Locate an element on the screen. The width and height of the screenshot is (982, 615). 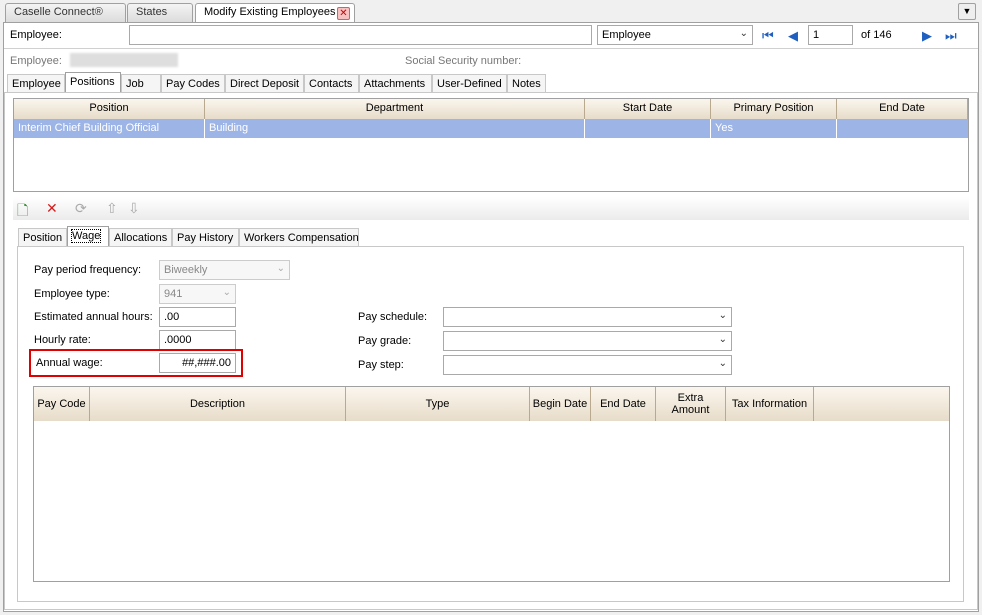
employee-search-label: Employee: is located at coordinates (36, 35).